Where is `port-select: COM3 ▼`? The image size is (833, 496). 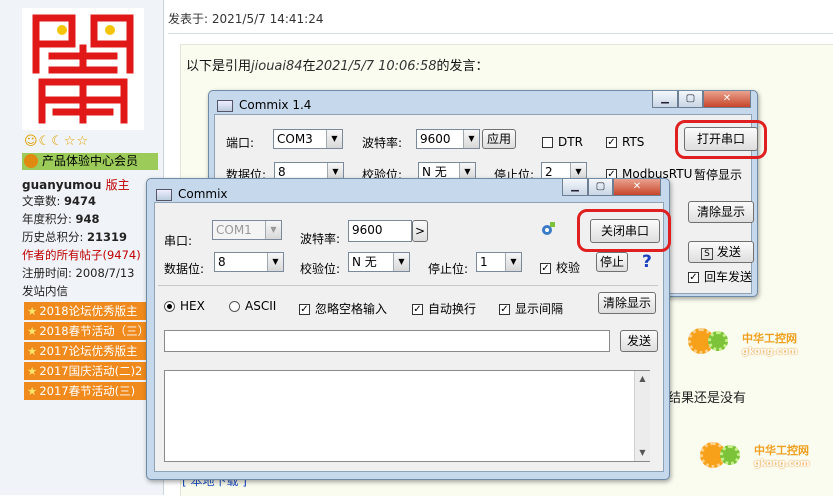
port-select: COM3 ▼ is located at coordinates (308, 139).